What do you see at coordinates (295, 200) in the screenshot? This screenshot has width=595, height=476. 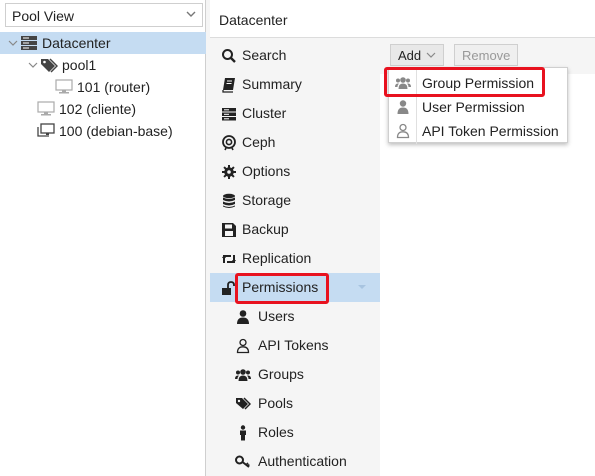 I see `nav-item-storage: Storage` at bounding box center [295, 200].